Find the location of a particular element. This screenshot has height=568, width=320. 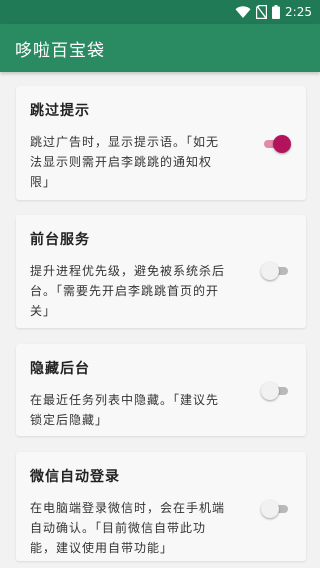

foreground-service-switch is located at coordinates (275, 271).